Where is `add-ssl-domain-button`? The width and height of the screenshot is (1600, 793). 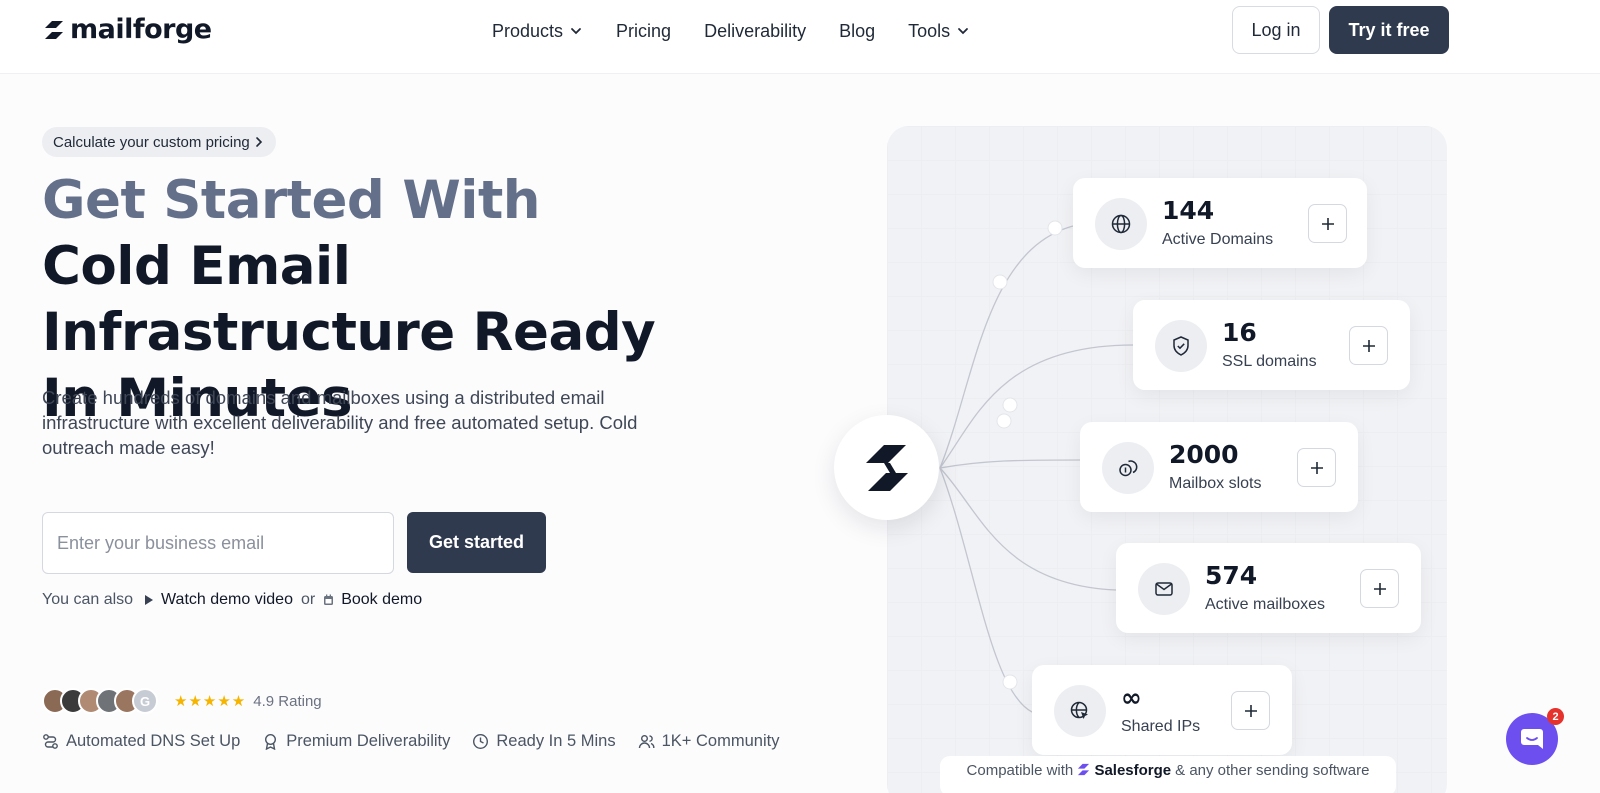
add-ssl-domain-button is located at coordinates (1368, 345).